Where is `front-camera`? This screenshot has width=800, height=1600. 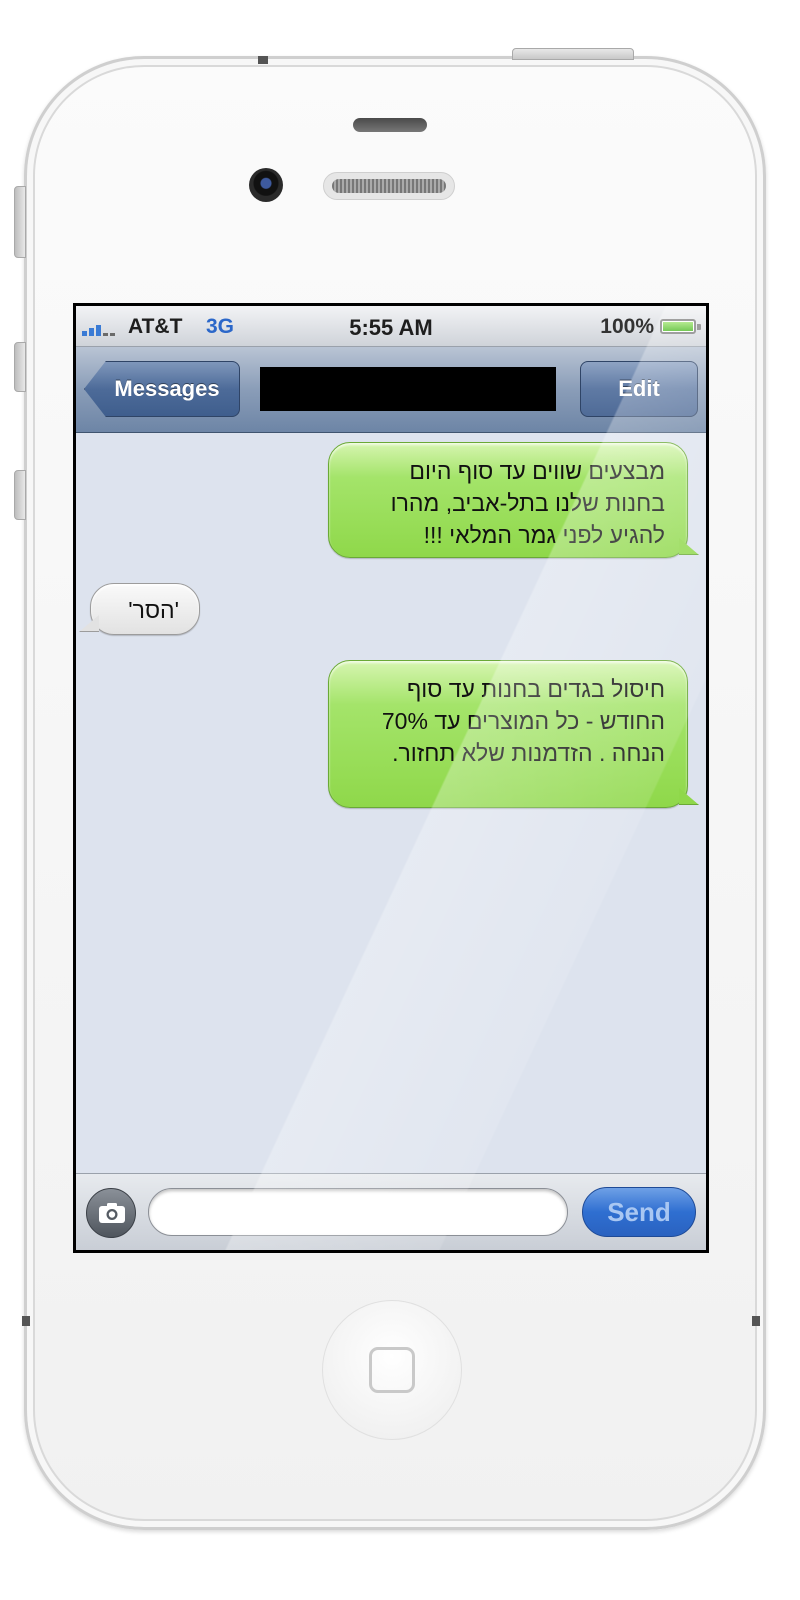
front-camera is located at coordinates (266, 185).